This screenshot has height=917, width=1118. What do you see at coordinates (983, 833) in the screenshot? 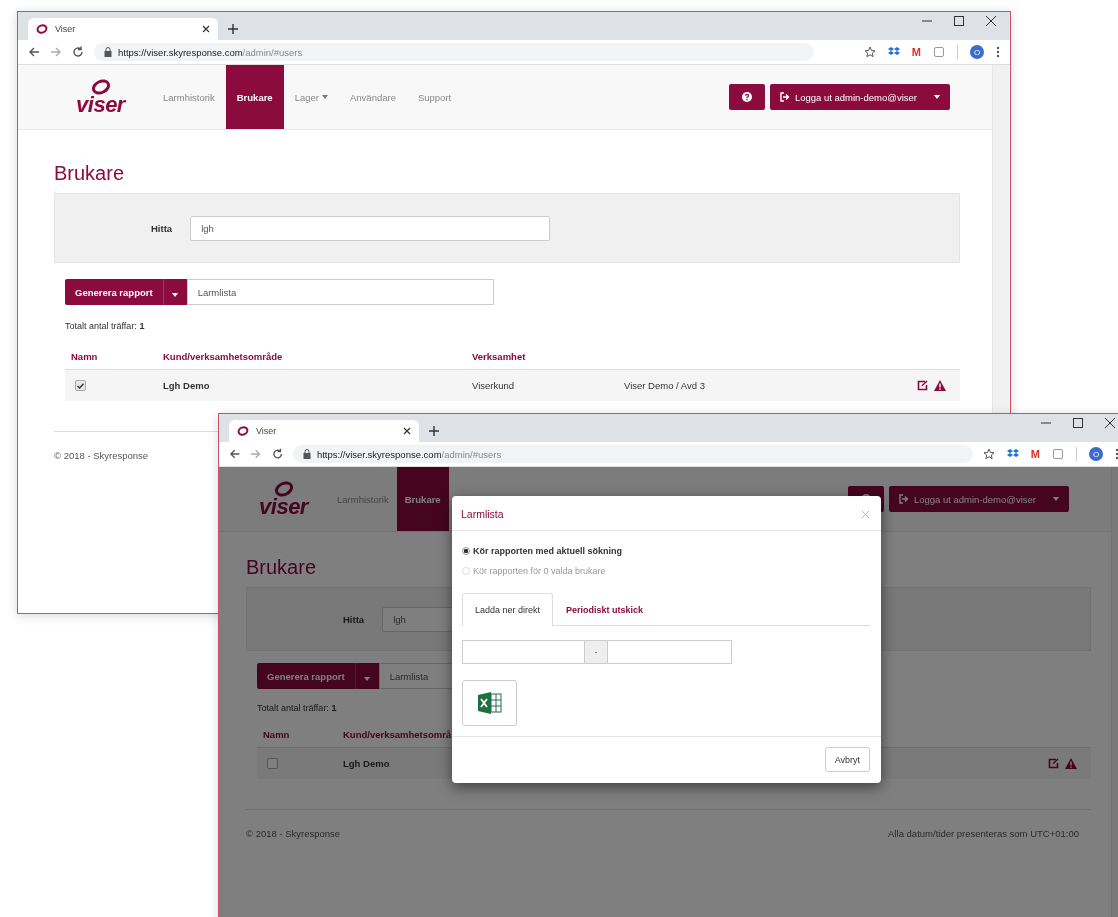
I see `timezone-note: Alla datum/tider presenteras som UTC+01:00` at bounding box center [983, 833].